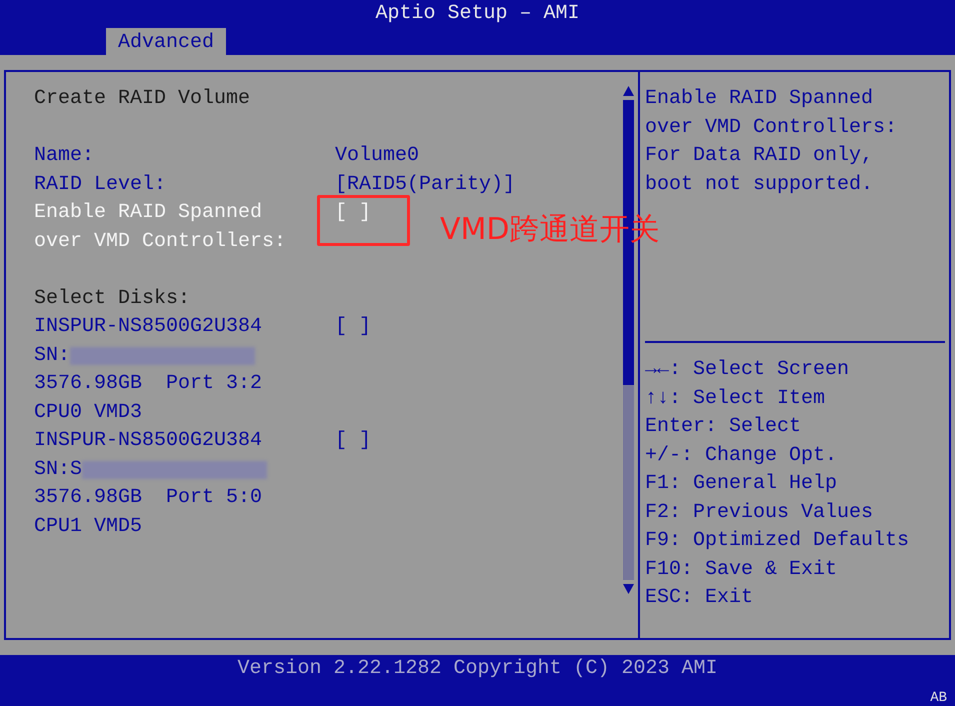  What do you see at coordinates (89, 413) in the screenshot?
I see `disk-location: CPU0 VMD3` at bounding box center [89, 413].